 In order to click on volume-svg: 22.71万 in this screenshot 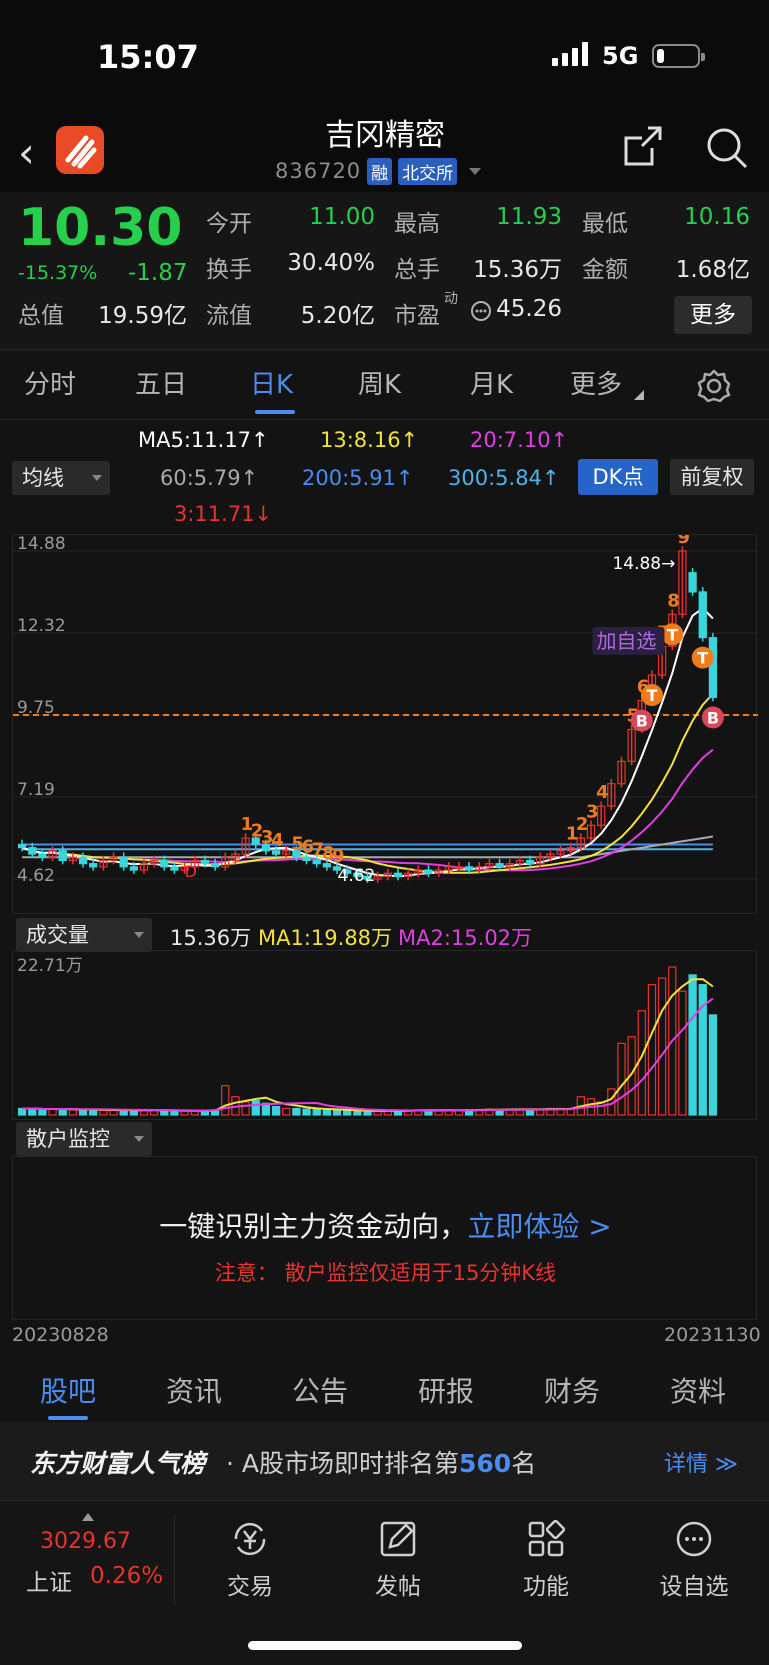, I will do `click(385, 1036)`.